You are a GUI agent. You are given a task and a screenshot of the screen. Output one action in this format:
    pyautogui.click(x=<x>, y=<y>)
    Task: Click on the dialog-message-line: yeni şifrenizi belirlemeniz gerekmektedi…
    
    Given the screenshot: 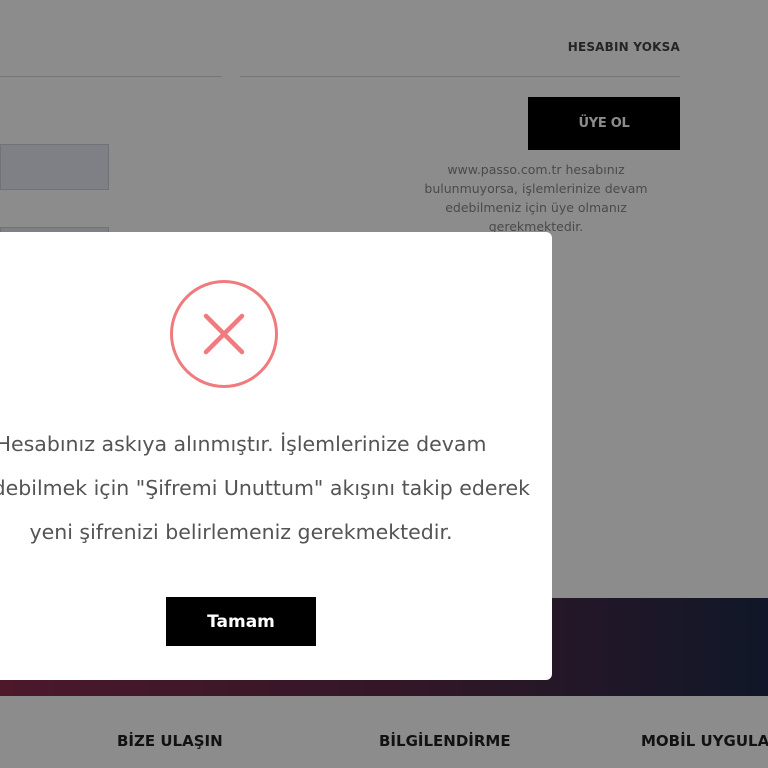 What is the action you would take?
    pyautogui.click(x=241, y=532)
    